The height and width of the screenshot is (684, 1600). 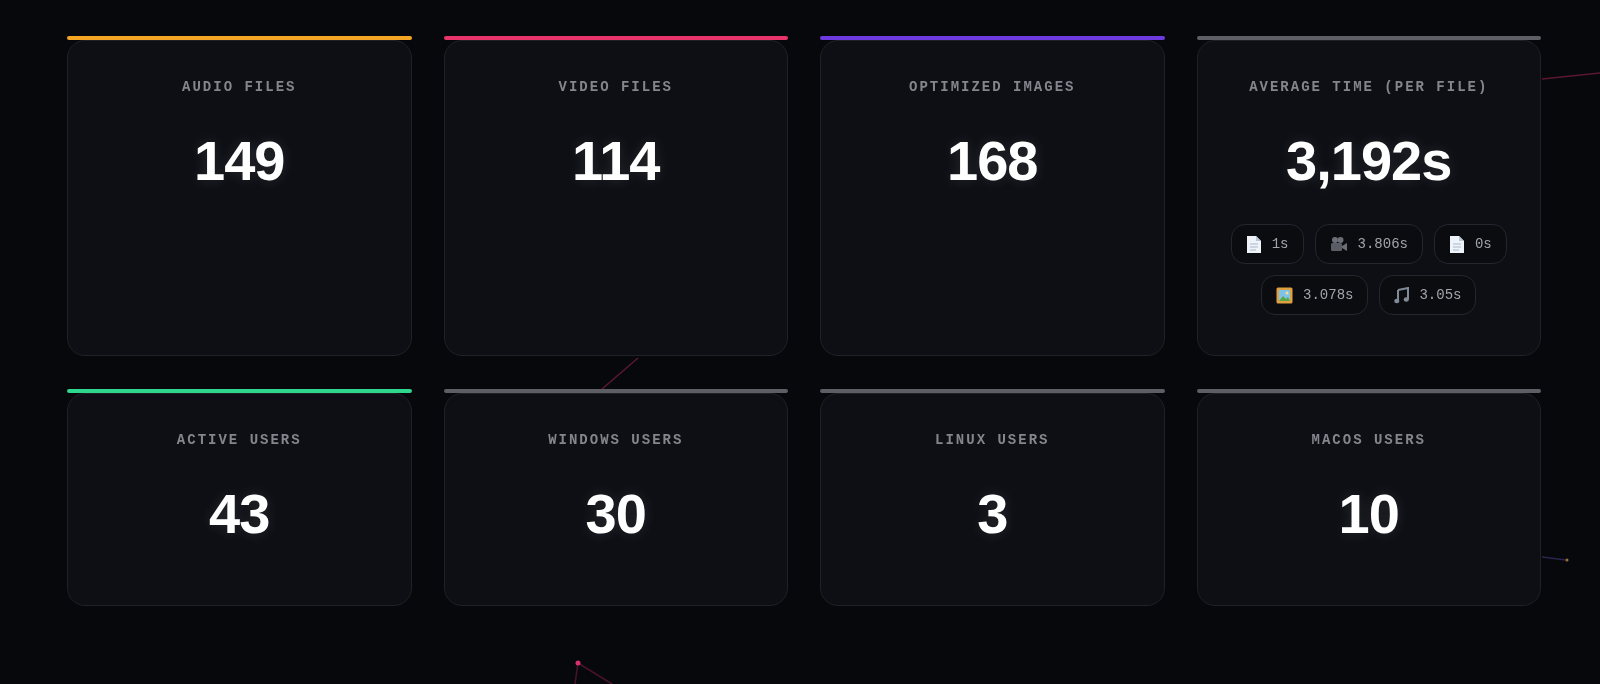 I want to click on stat-value: 3,192s, so click(x=1369, y=161).